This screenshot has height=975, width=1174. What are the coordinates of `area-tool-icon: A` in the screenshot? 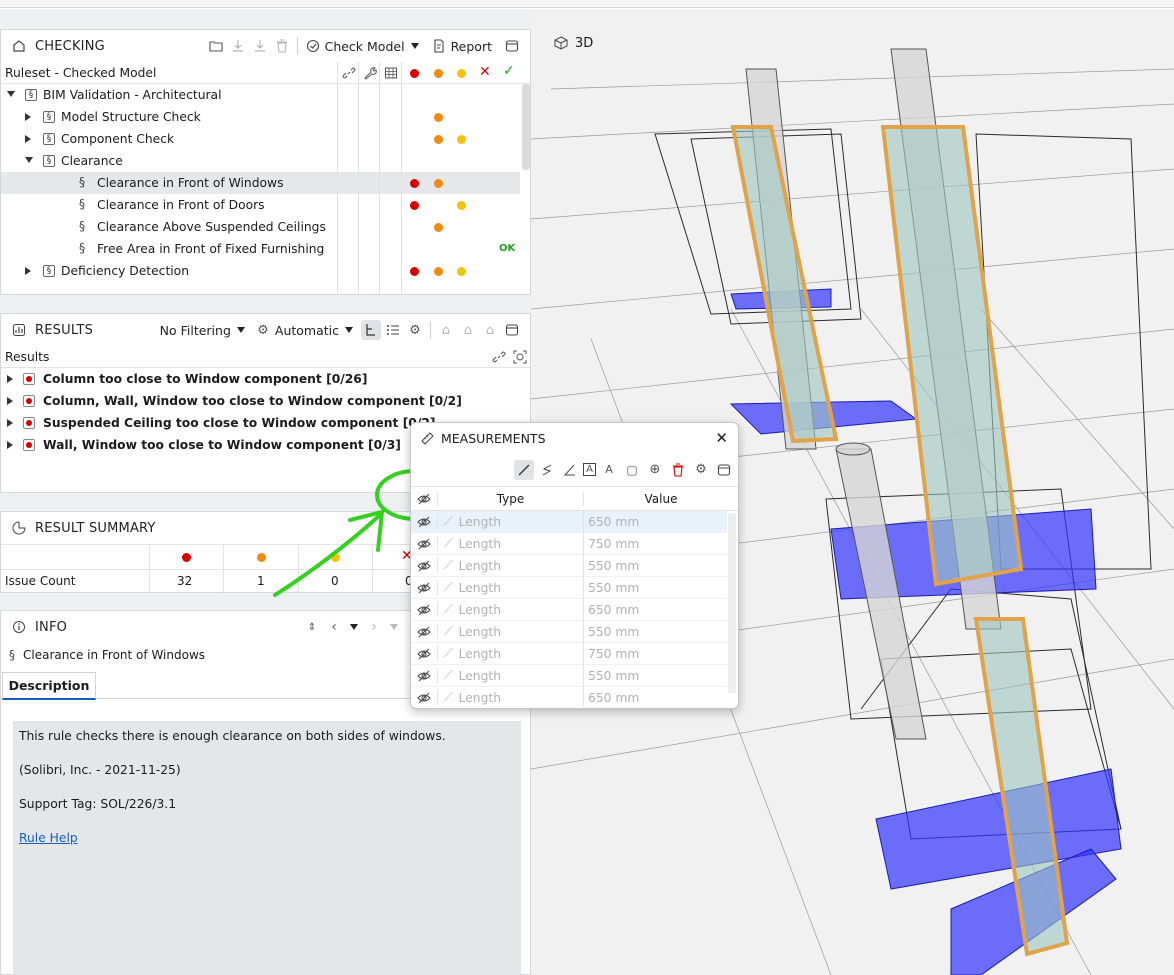 It's located at (589, 469).